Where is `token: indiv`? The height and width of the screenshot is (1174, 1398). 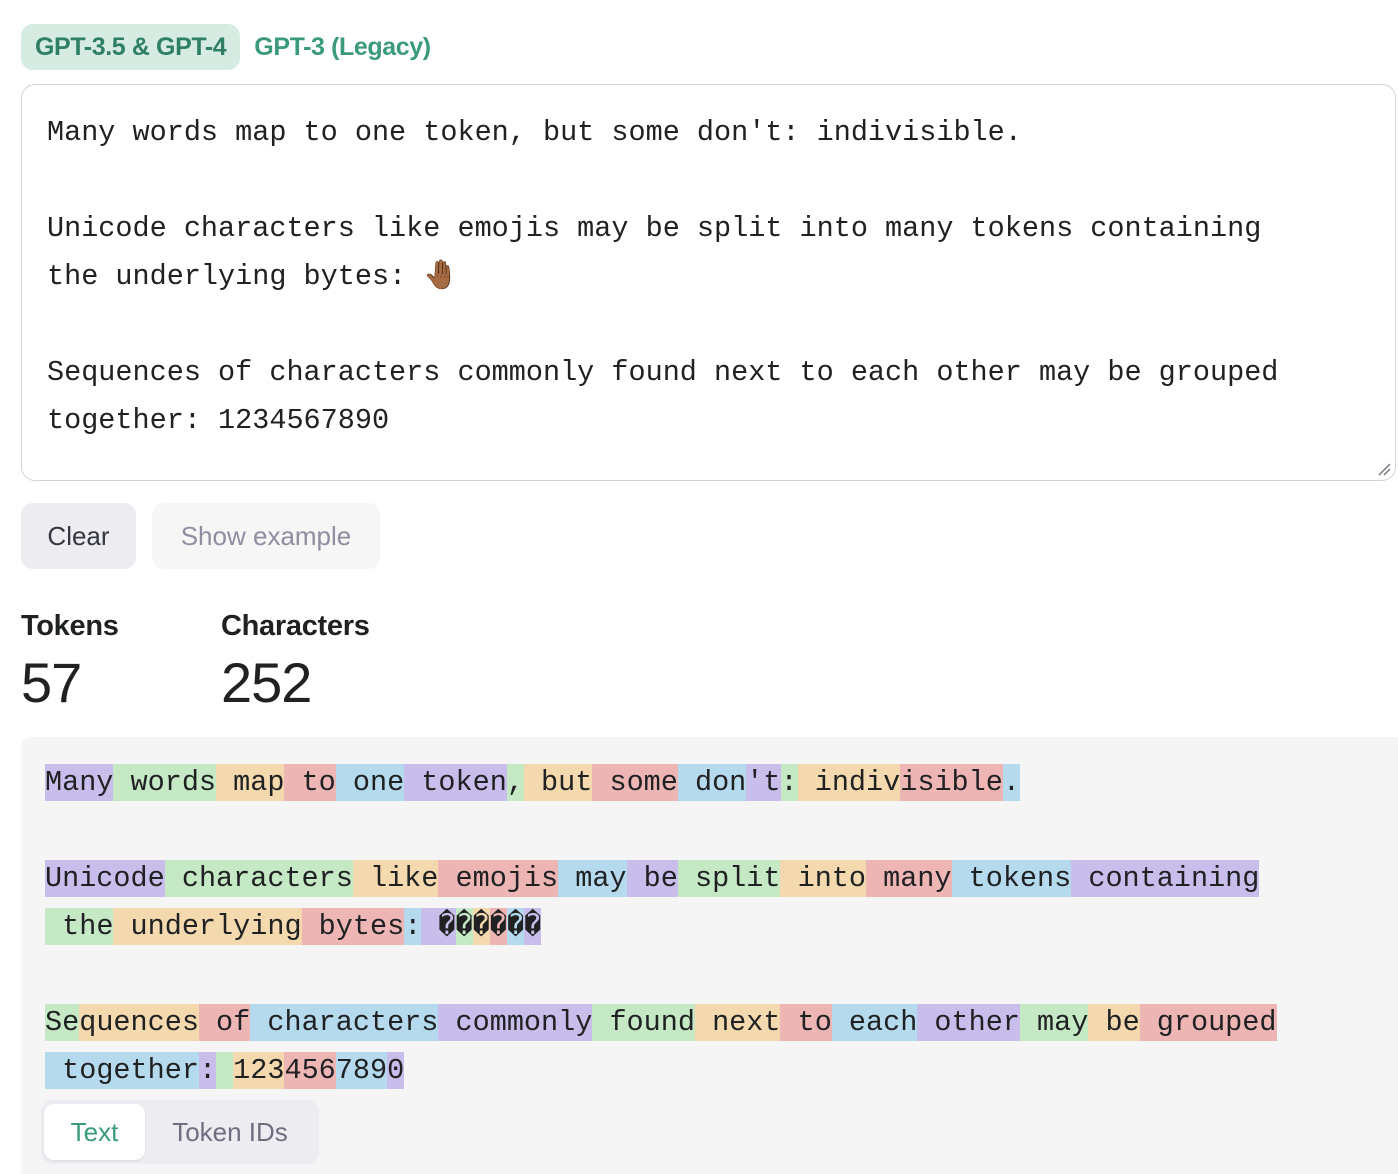 token: indiv is located at coordinates (849, 782).